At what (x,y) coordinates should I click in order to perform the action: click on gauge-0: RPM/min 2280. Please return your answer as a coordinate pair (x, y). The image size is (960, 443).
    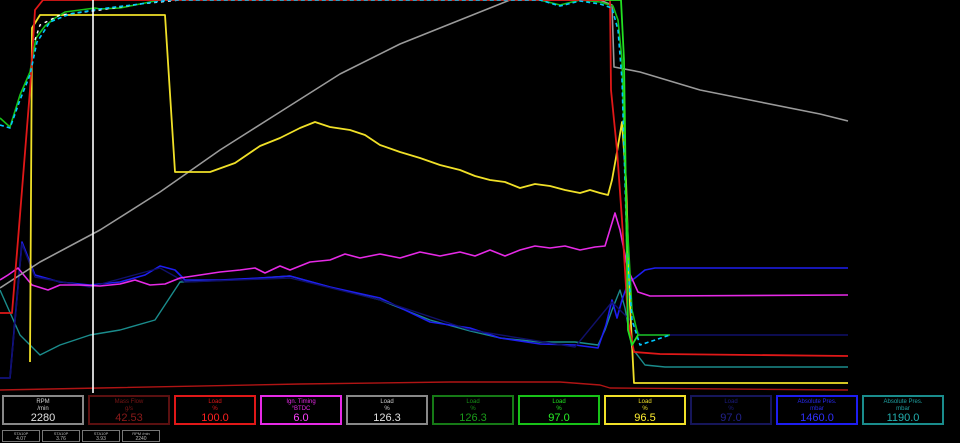
    Looking at the image, I should click on (43, 410).